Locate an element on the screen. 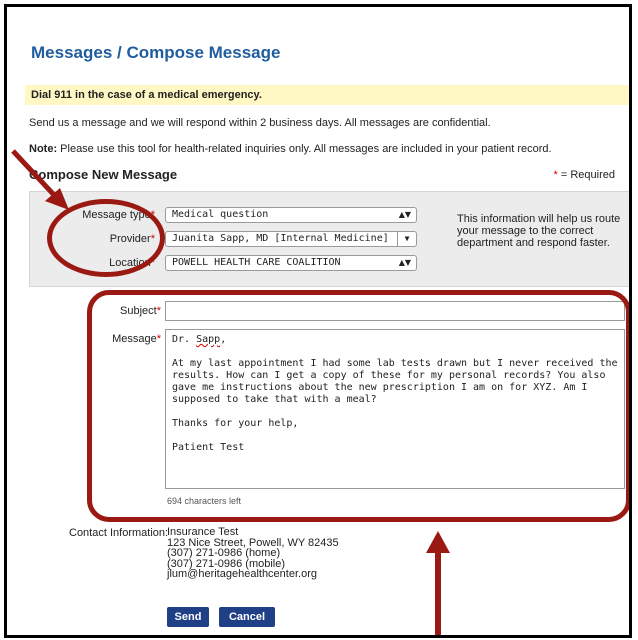 This screenshot has width=638, height=640. arrow-to-routing-fields-icon is located at coordinates (40, 179).